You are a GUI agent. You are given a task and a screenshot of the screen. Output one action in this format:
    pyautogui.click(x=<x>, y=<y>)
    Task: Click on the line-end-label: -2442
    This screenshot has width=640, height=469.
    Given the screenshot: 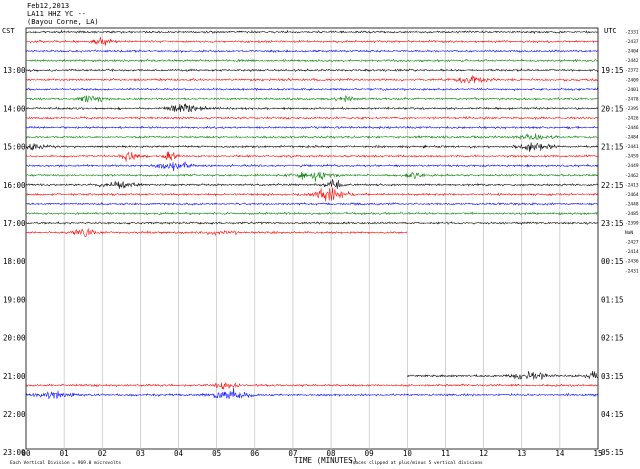 What is the action you would take?
    pyautogui.click(x=632, y=61)
    